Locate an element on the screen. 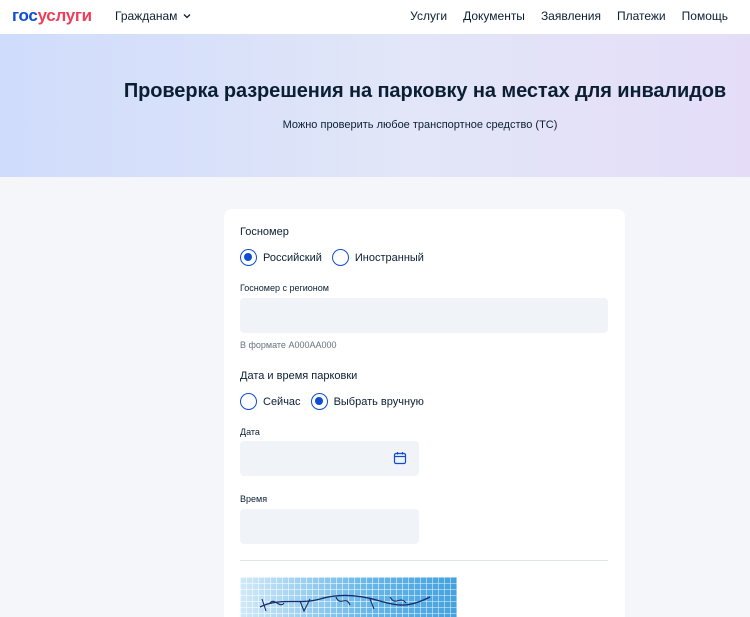 The image size is (750, 617). captcha-image is located at coordinates (348, 597).